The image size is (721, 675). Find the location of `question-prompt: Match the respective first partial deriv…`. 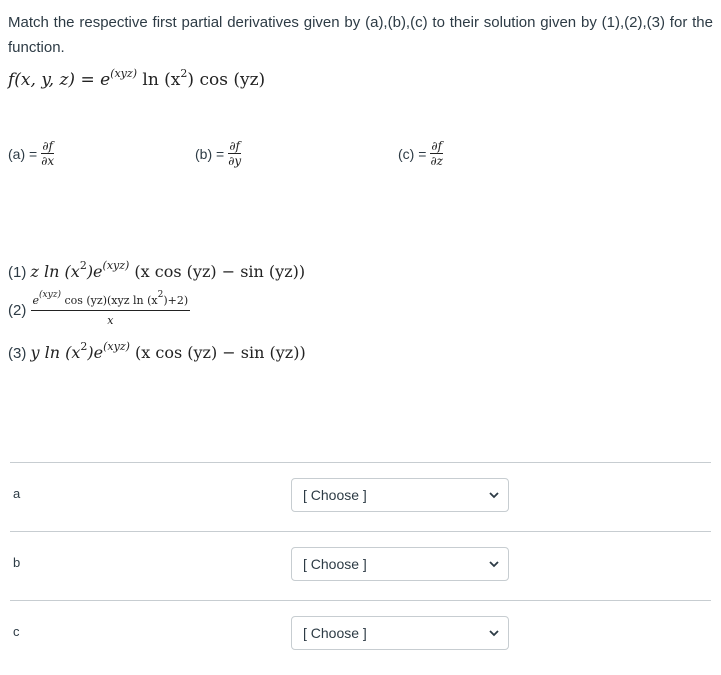

question-prompt: Match the respective first partial deriv… is located at coordinates (360, 35).